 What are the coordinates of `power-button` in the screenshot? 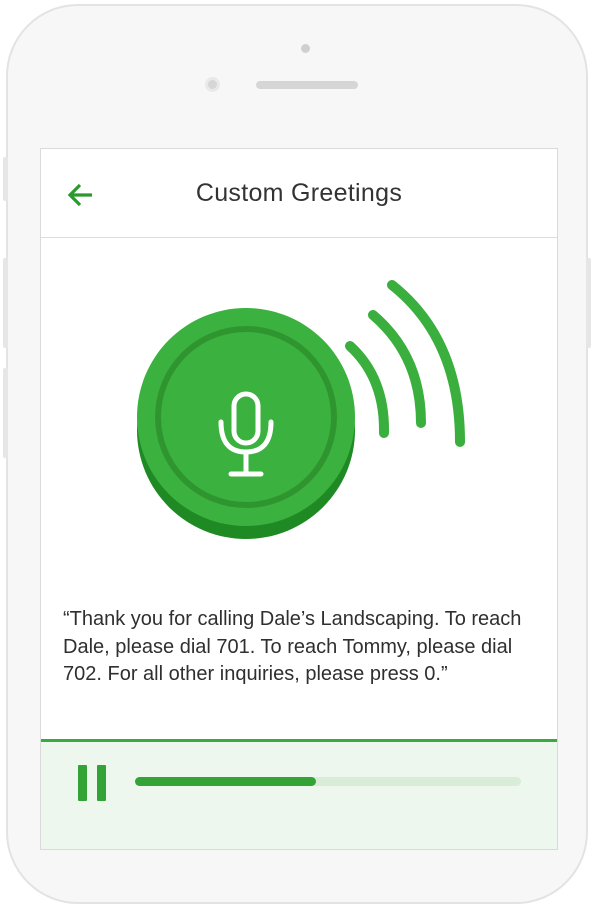 It's located at (588, 303).